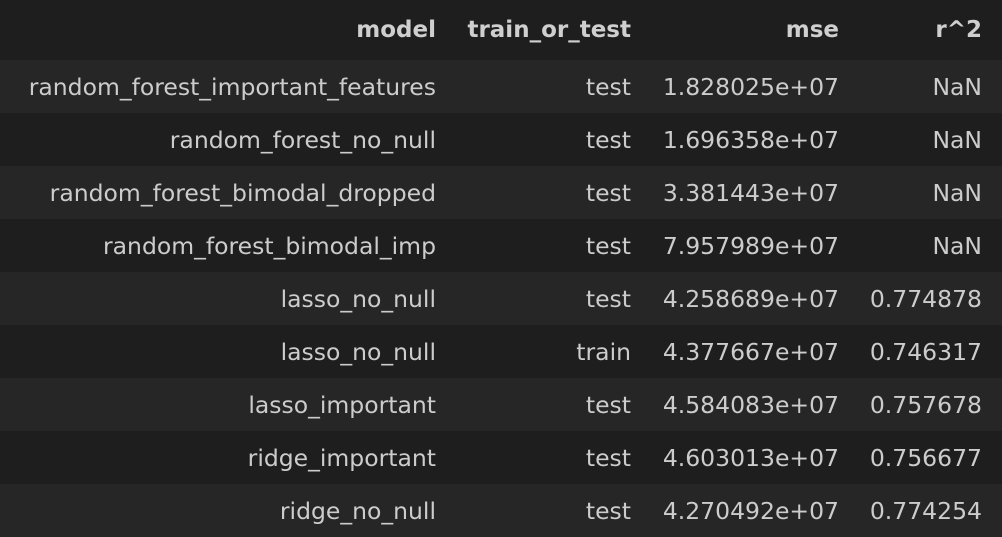  I want to click on column-header-model: model, so click(228, 30).